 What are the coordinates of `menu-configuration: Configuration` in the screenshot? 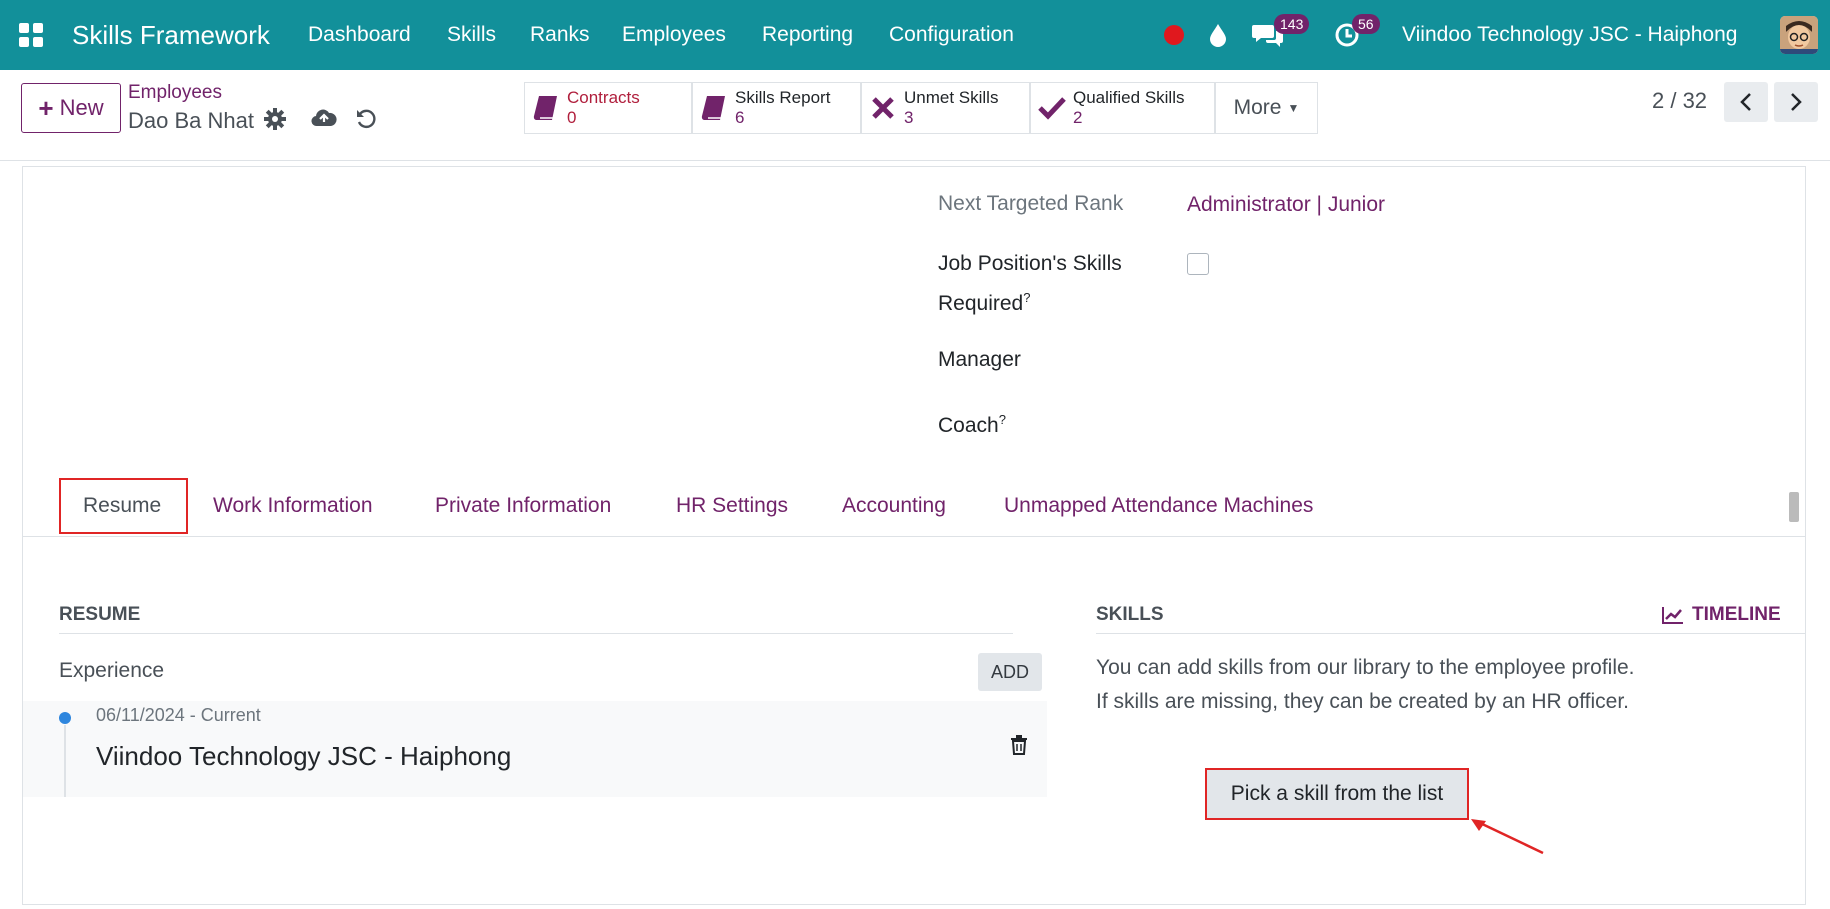 It's located at (951, 35).